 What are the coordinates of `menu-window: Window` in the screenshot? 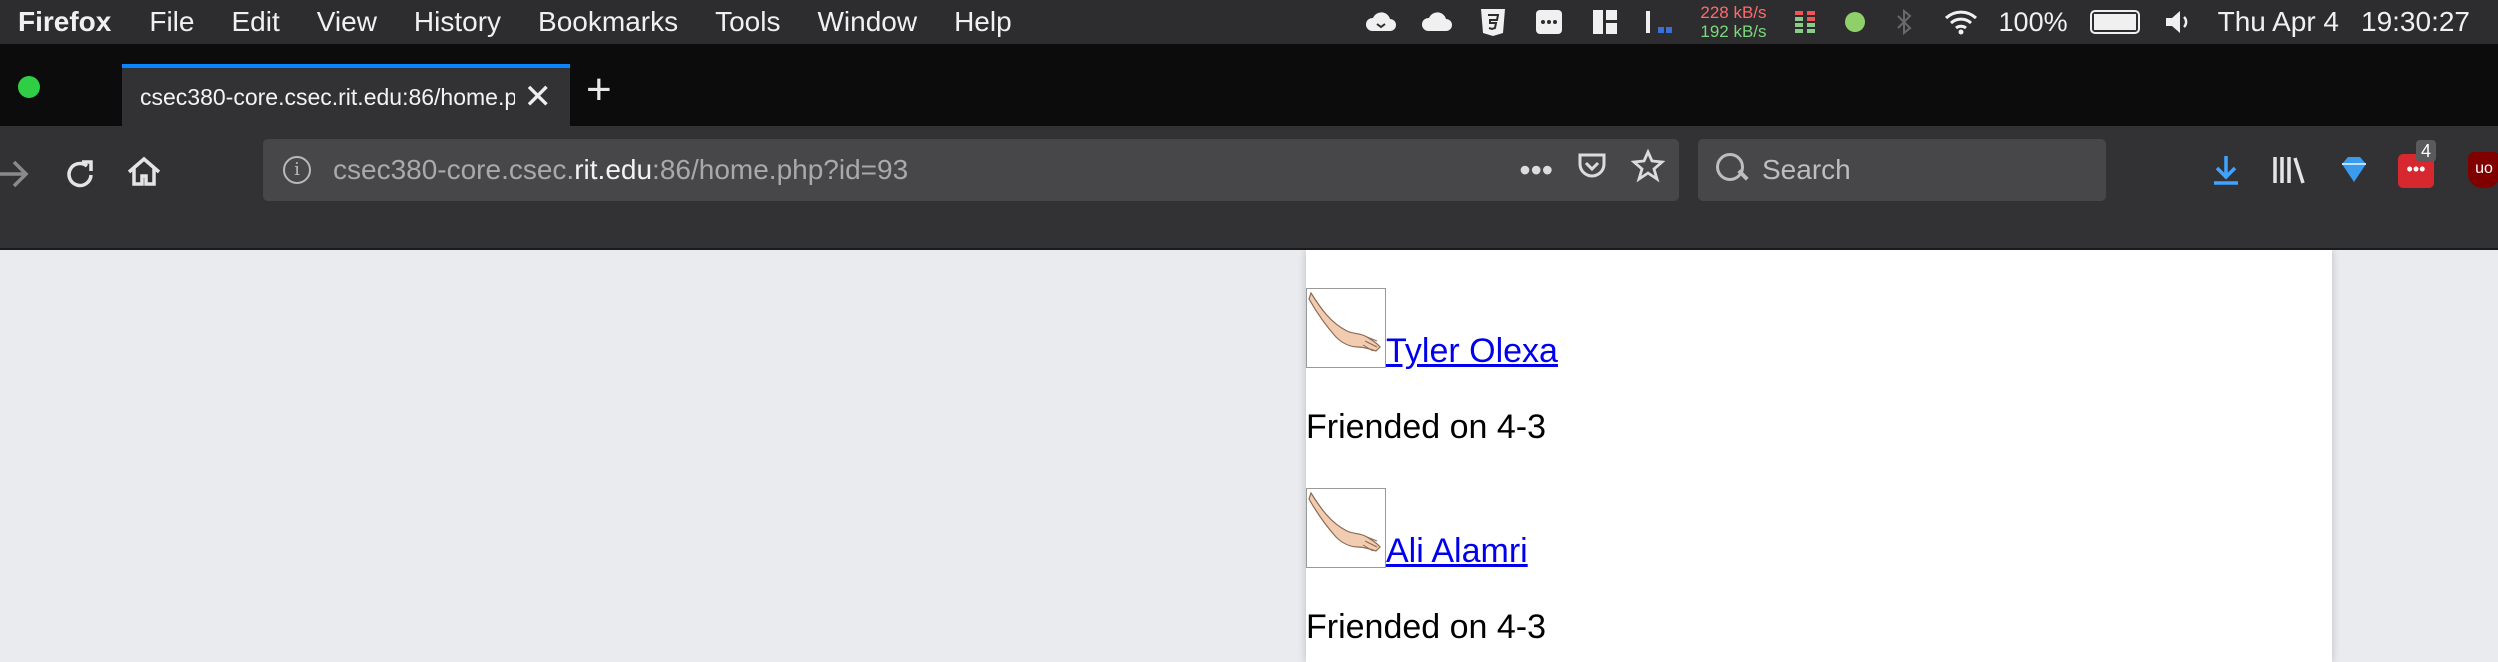 It's located at (867, 22).